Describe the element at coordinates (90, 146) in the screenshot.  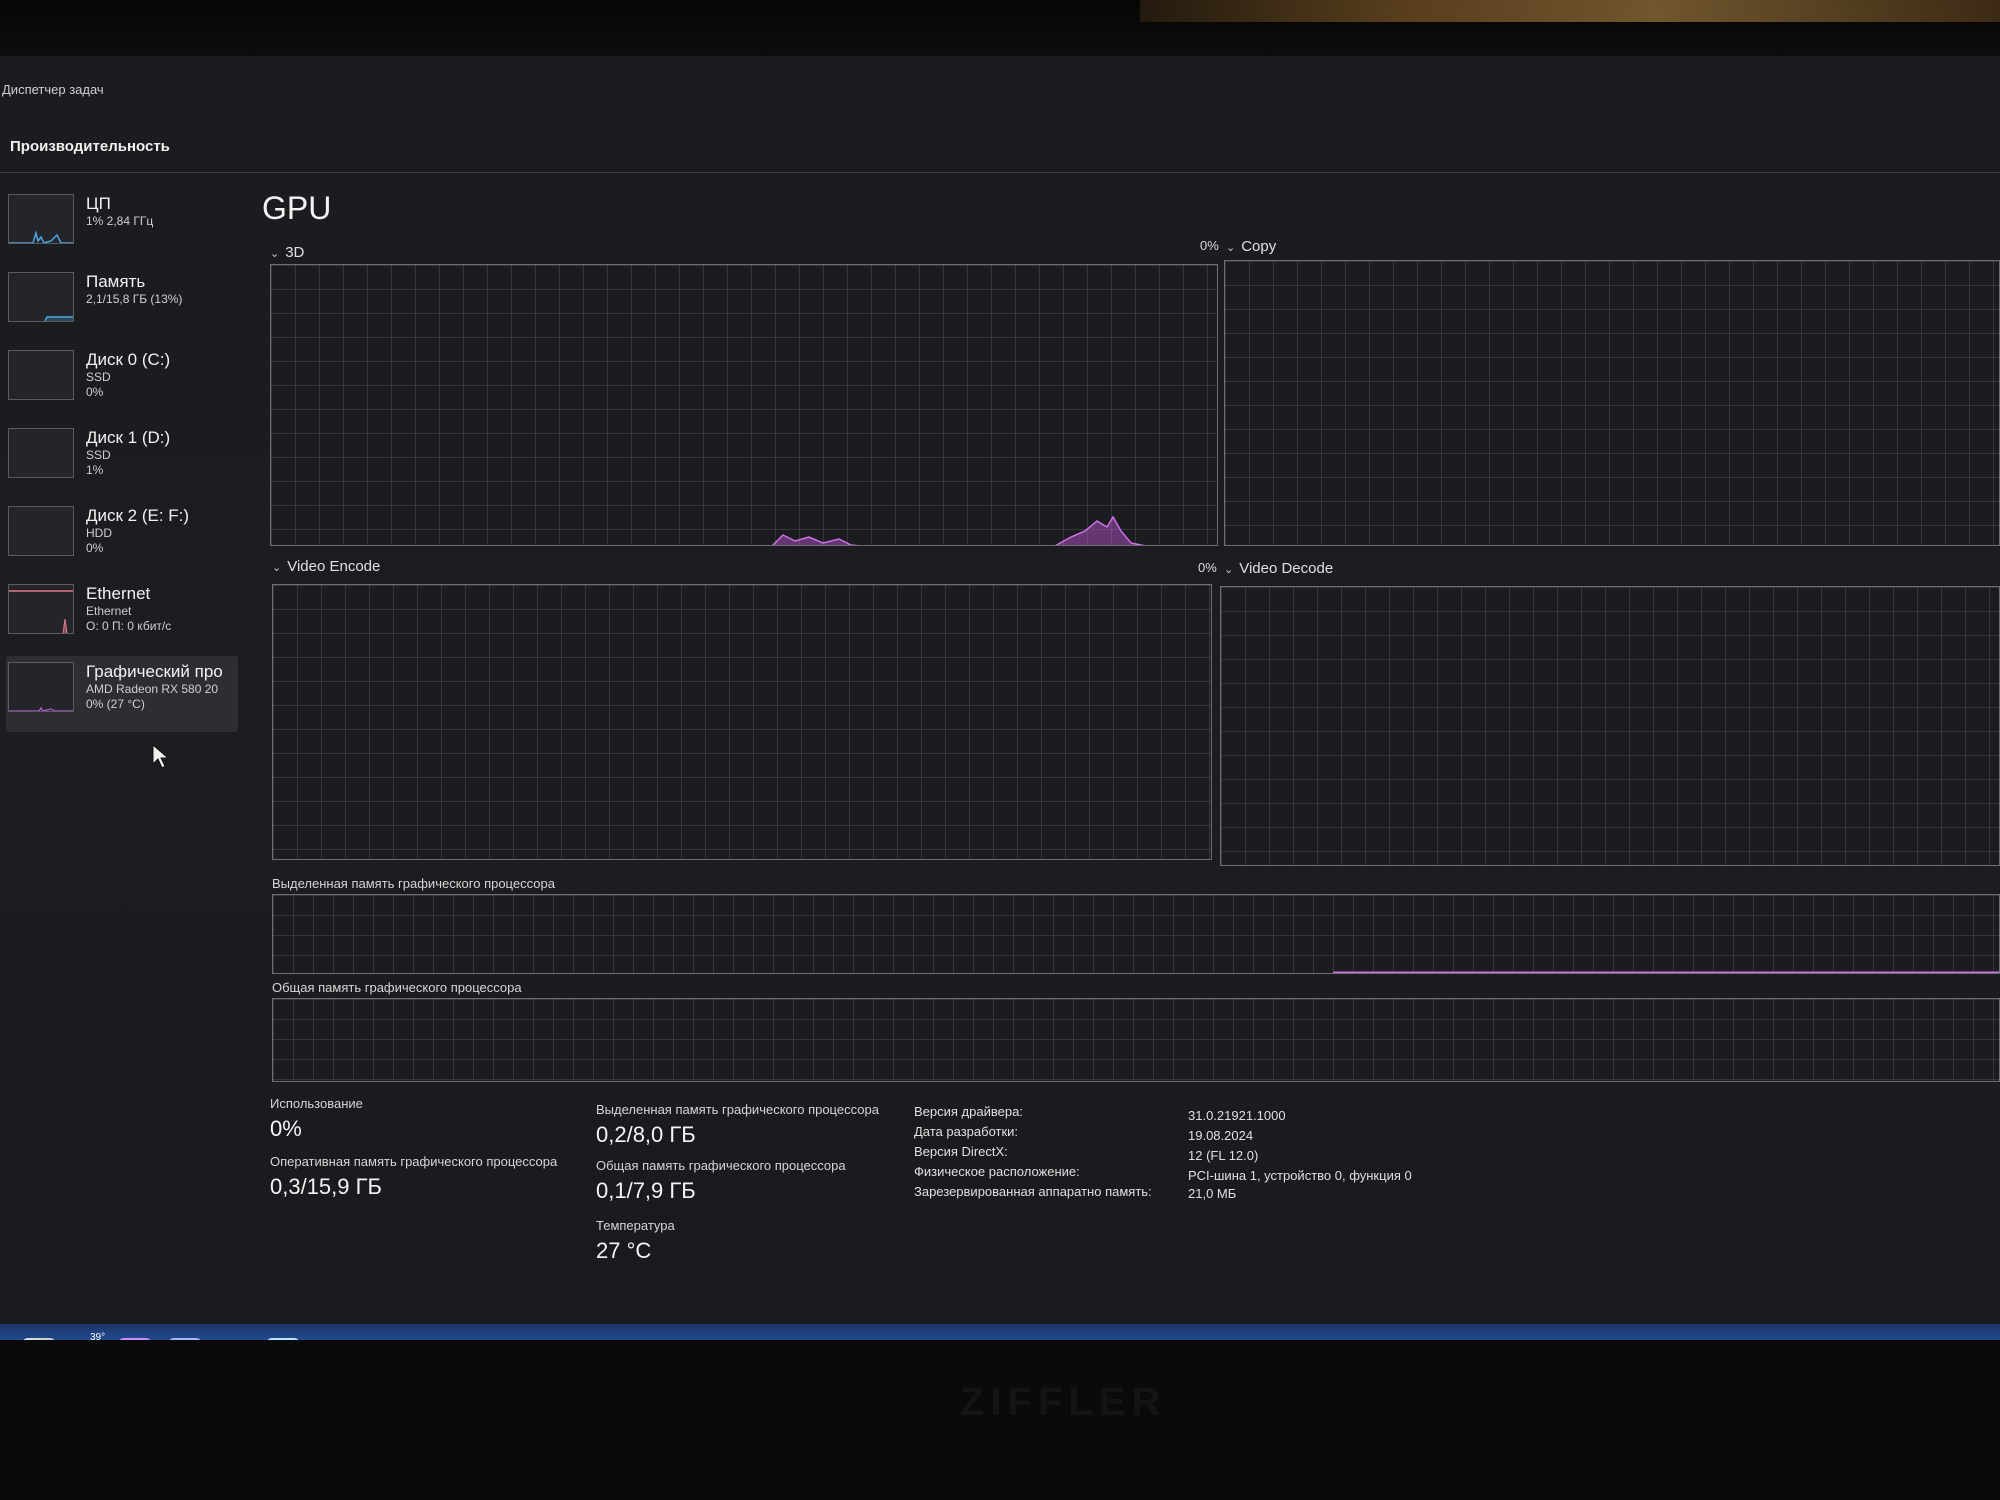
I see `page-title: Производительность` at that location.